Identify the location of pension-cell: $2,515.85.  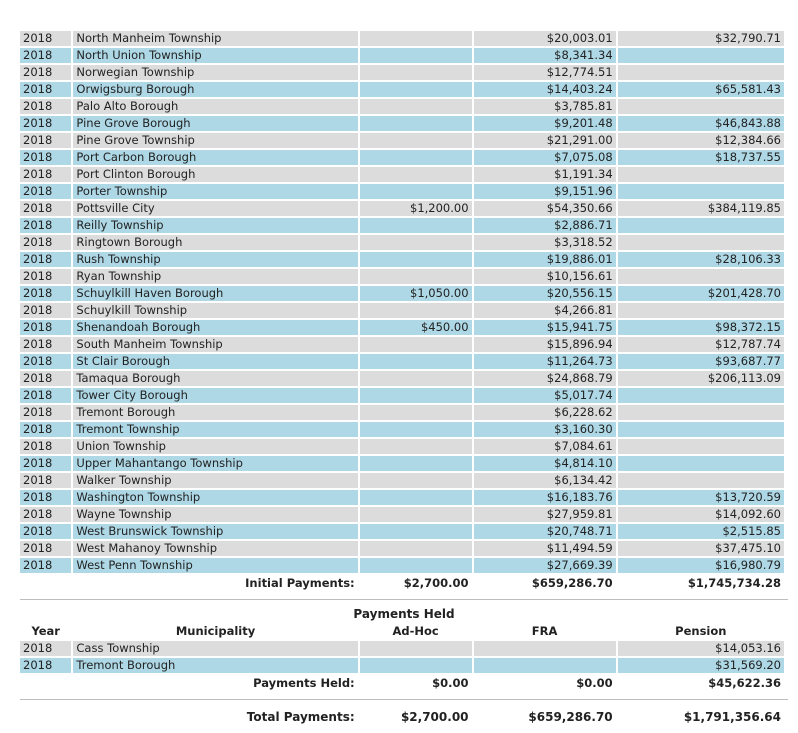
(700, 531).